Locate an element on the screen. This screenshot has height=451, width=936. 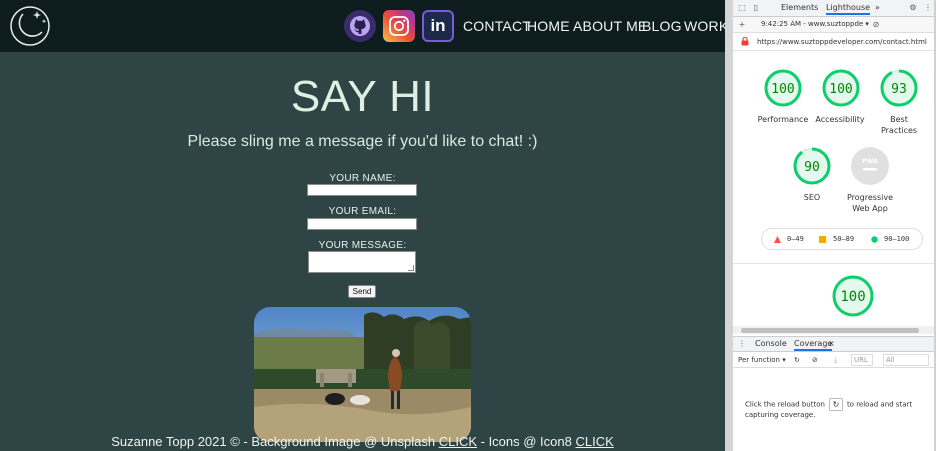
devtools-resizer is located at coordinates (729, 225).